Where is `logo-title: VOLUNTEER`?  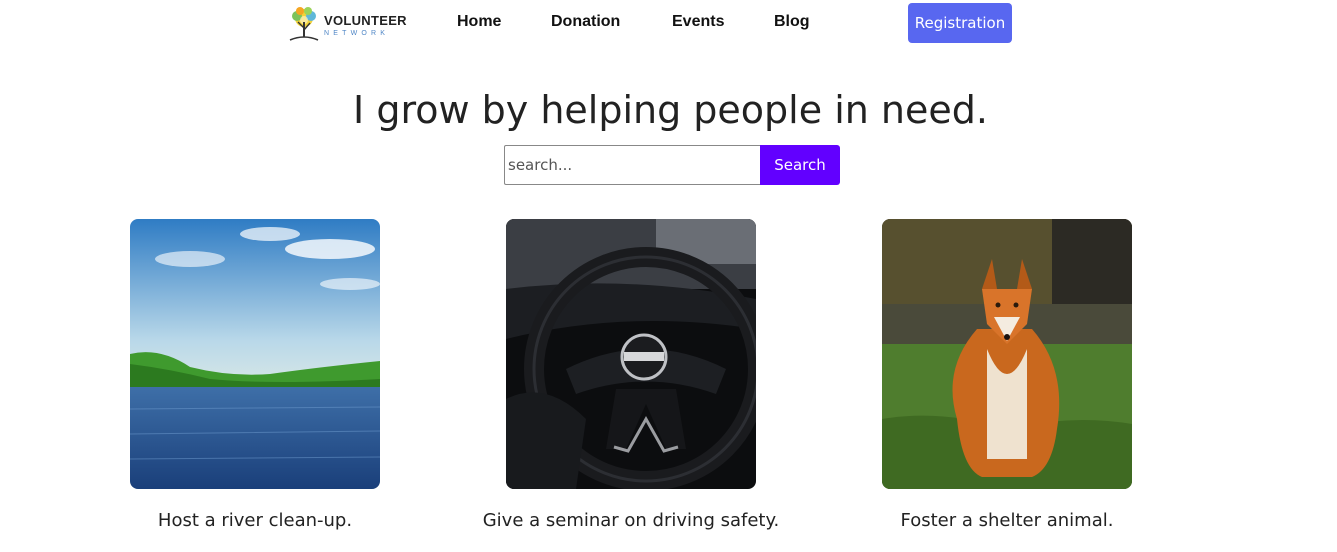
logo-title: VOLUNTEER is located at coordinates (365, 20).